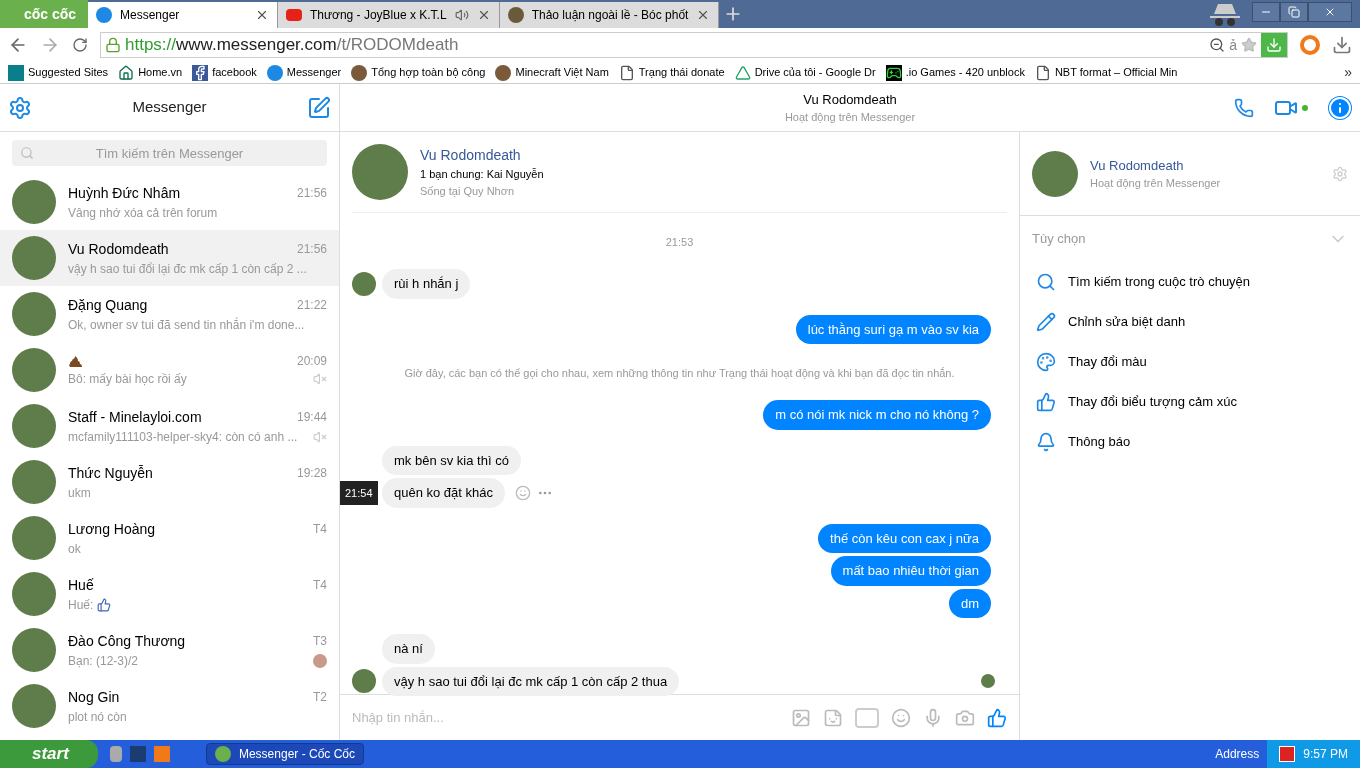 This screenshot has height=768, width=1360. What do you see at coordinates (893, 72) in the screenshot?
I see `game-icon` at bounding box center [893, 72].